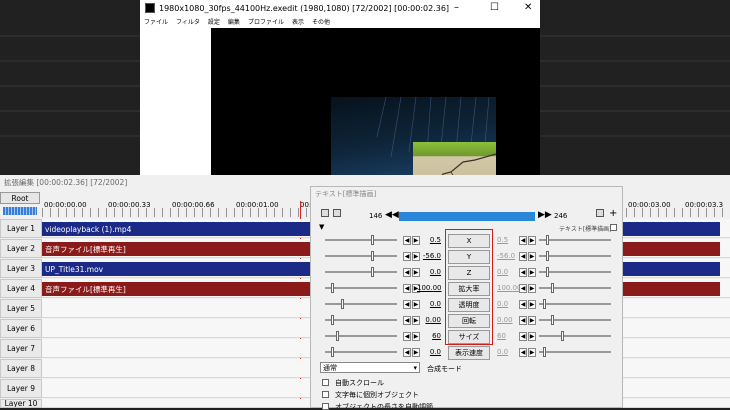 Image resolution: width=730 pixels, height=410 pixels. I want to click on maximize-button: ☐, so click(494, 8).